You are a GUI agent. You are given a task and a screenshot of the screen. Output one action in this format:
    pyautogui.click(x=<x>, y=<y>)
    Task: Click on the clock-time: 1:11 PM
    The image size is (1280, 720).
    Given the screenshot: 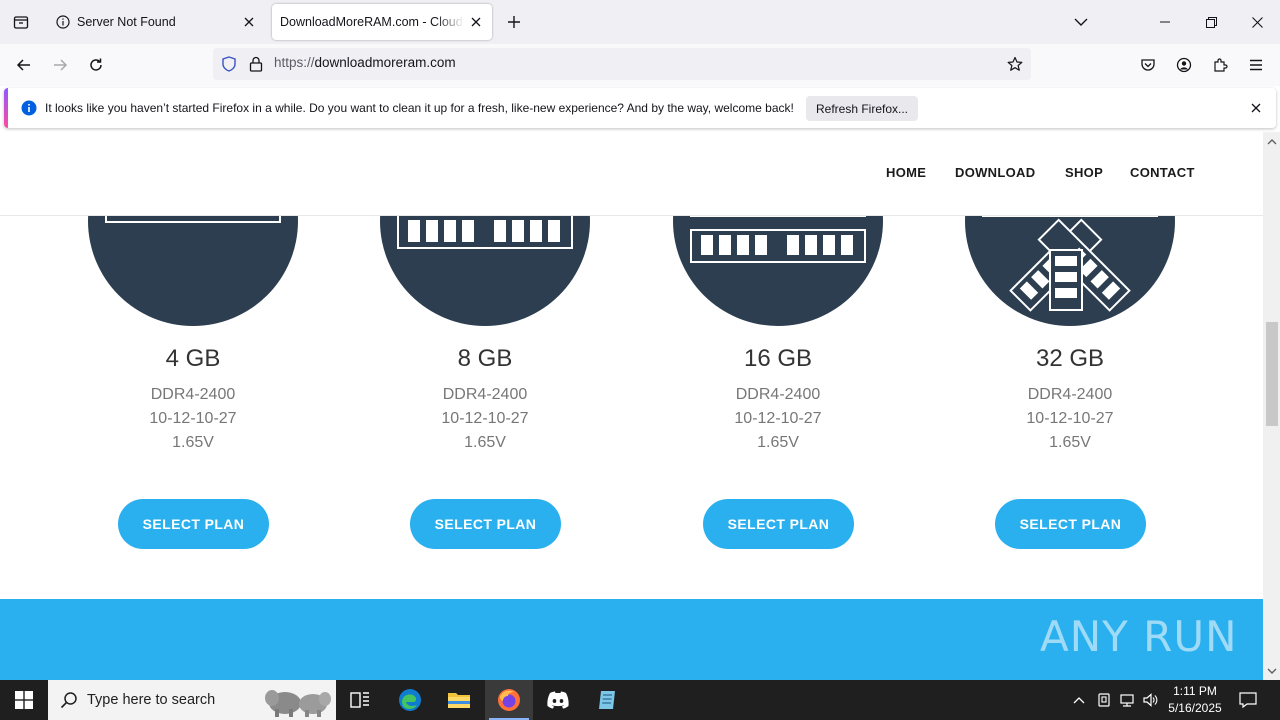 What is the action you would take?
    pyautogui.click(x=1195, y=691)
    